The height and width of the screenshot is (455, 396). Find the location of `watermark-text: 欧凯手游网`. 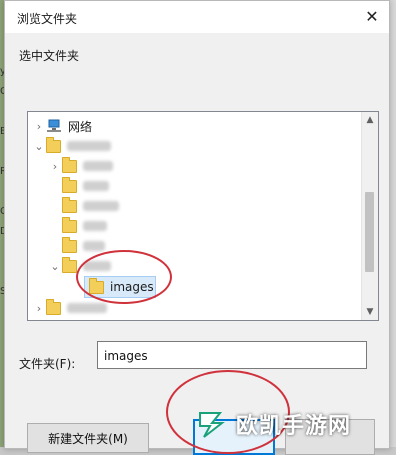

watermark-text: 欧凯手游网 is located at coordinates (294, 426).